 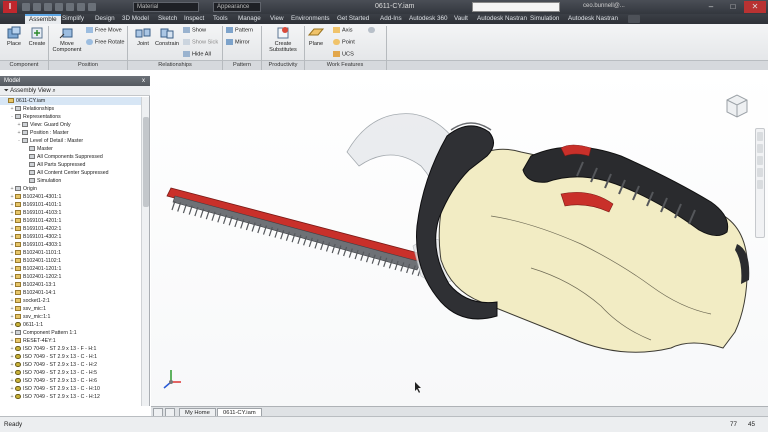 I want to click on tree-item: All Parts Suppressed, so click(x=70, y=165).